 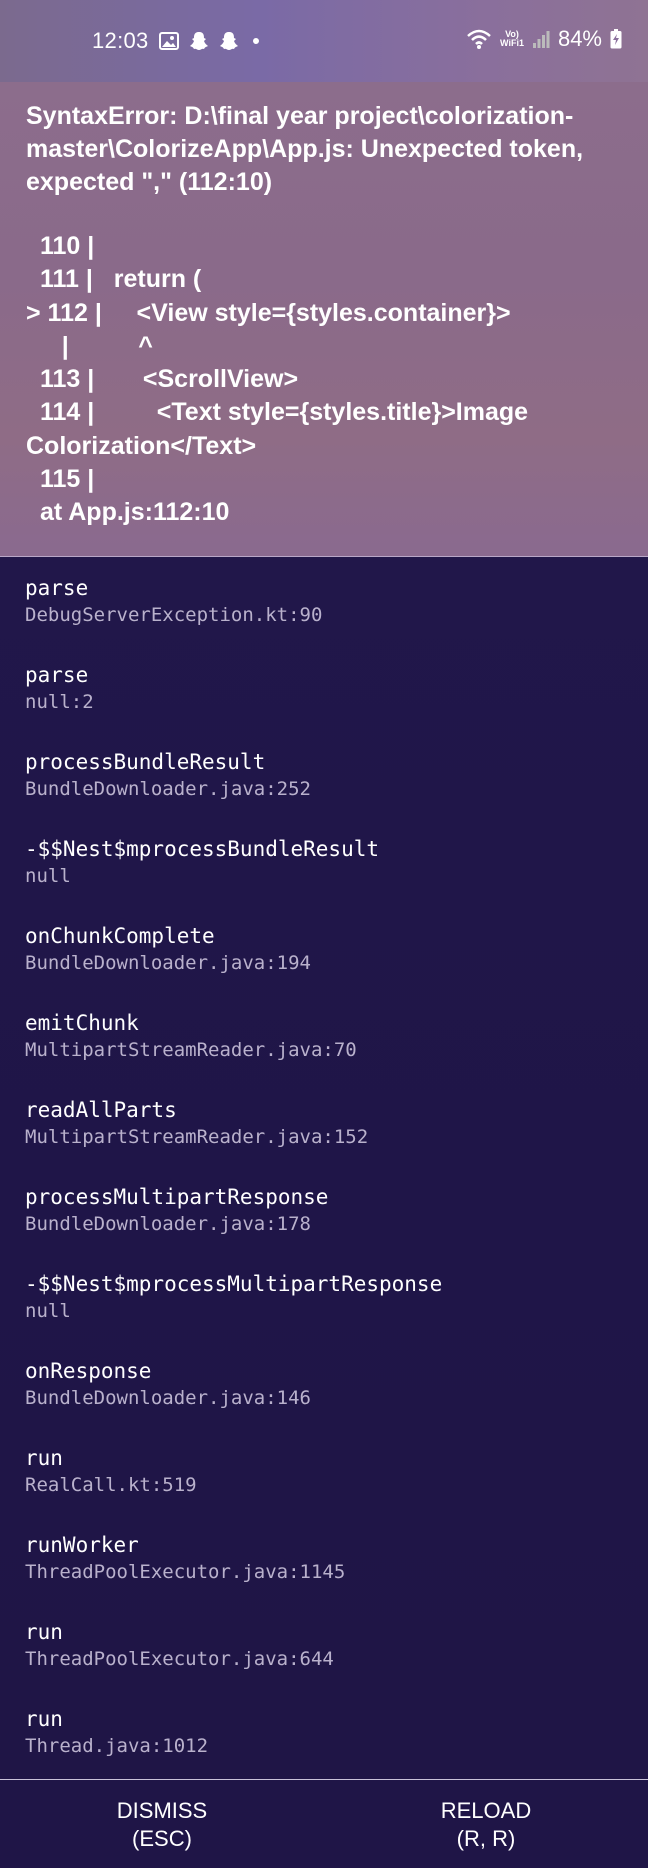 What do you see at coordinates (169, 379) in the screenshot?
I see `code-line: 113 | <ScrollView>` at bounding box center [169, 379].